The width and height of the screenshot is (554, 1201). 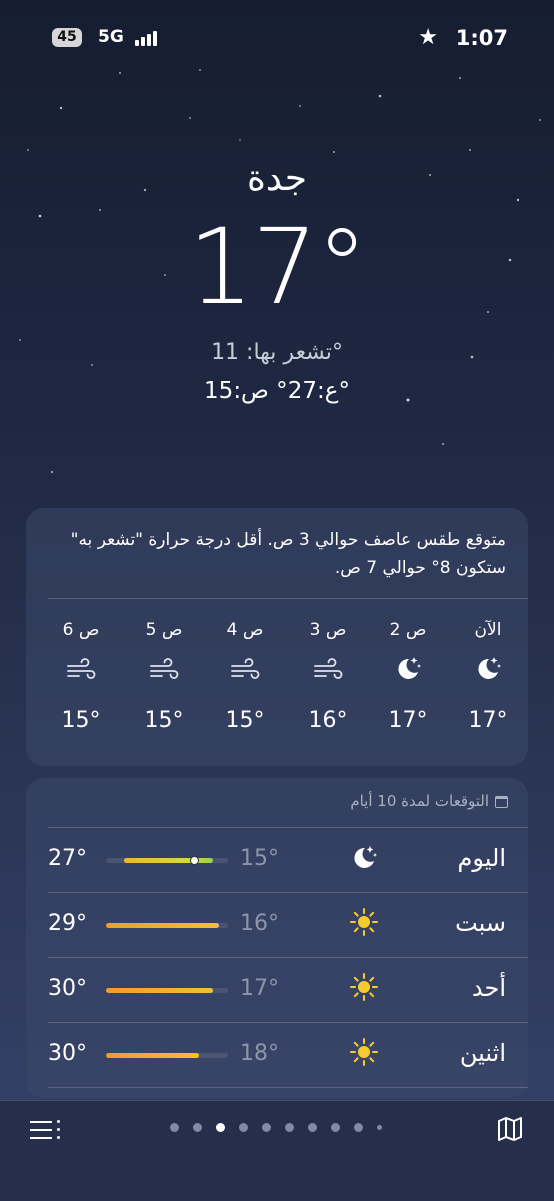 I want to click on forecast-row: أحد 17° 30°, so click(x=277, y=990).